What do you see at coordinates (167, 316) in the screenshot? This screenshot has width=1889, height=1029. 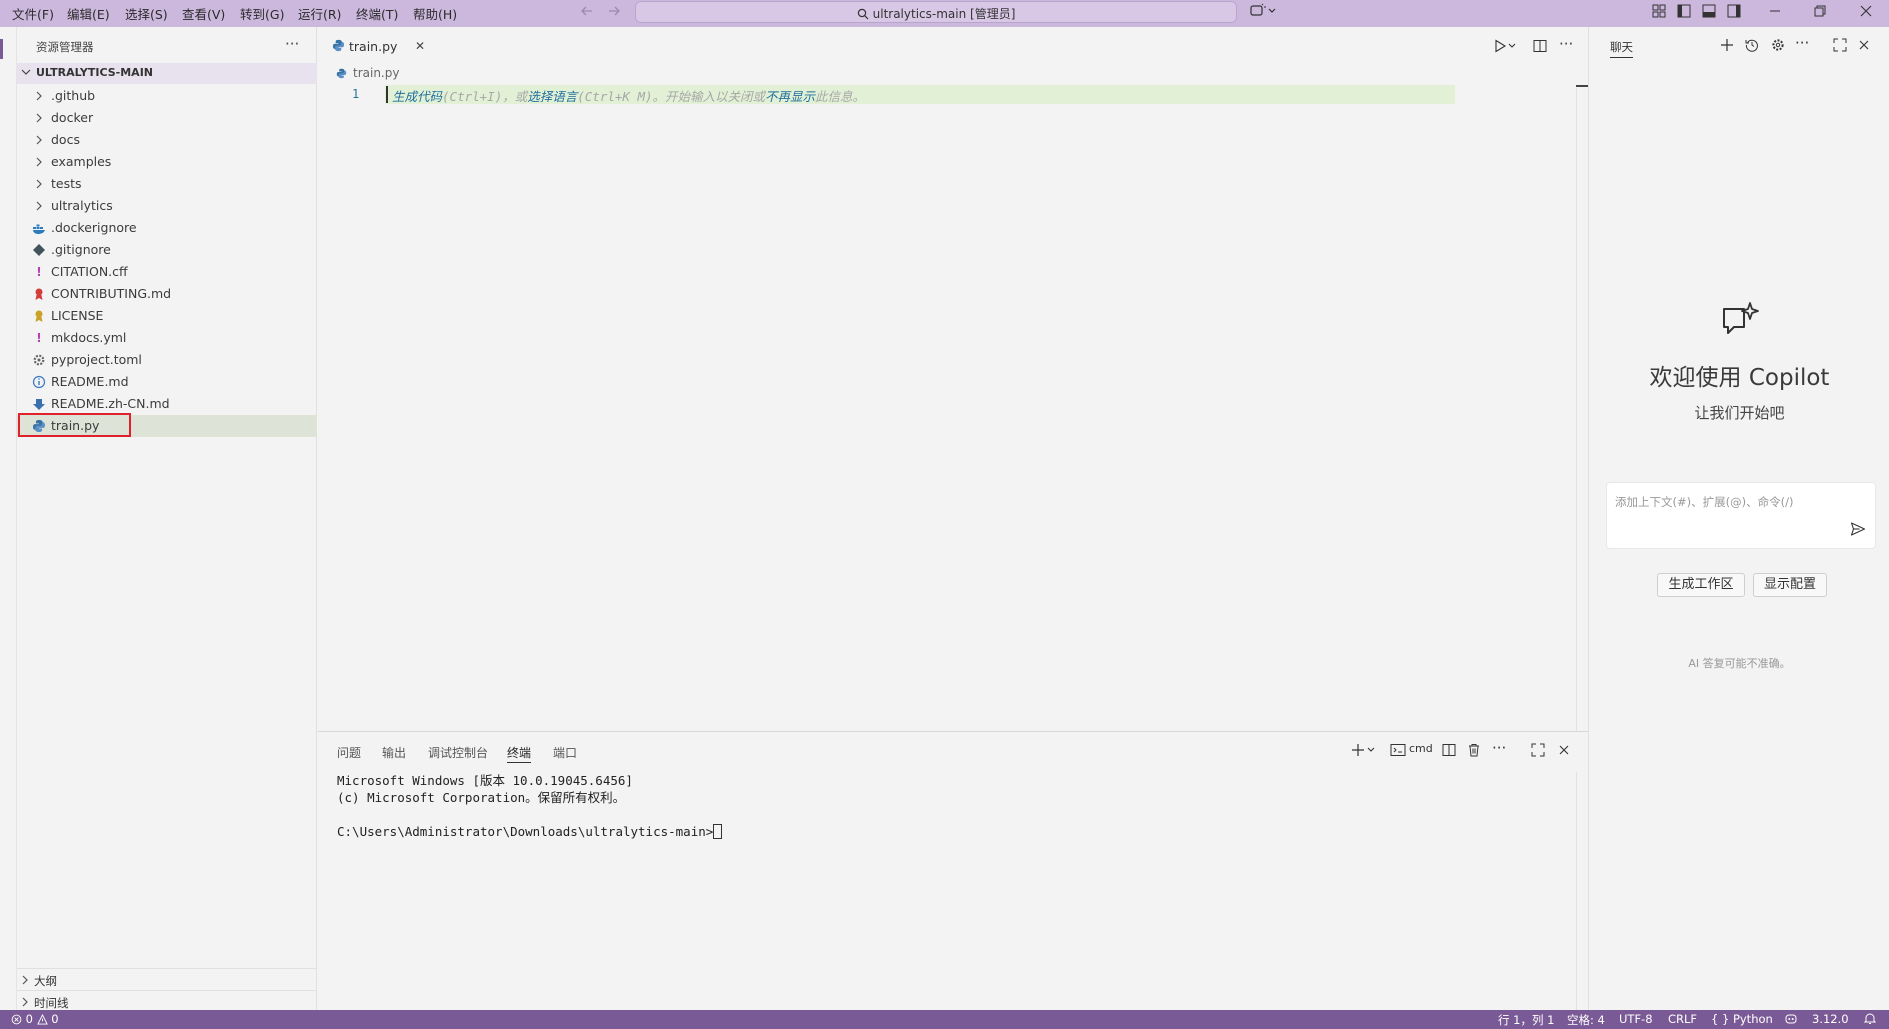 I see `tree-file: LICENSE` at bounding box center [167, 316].